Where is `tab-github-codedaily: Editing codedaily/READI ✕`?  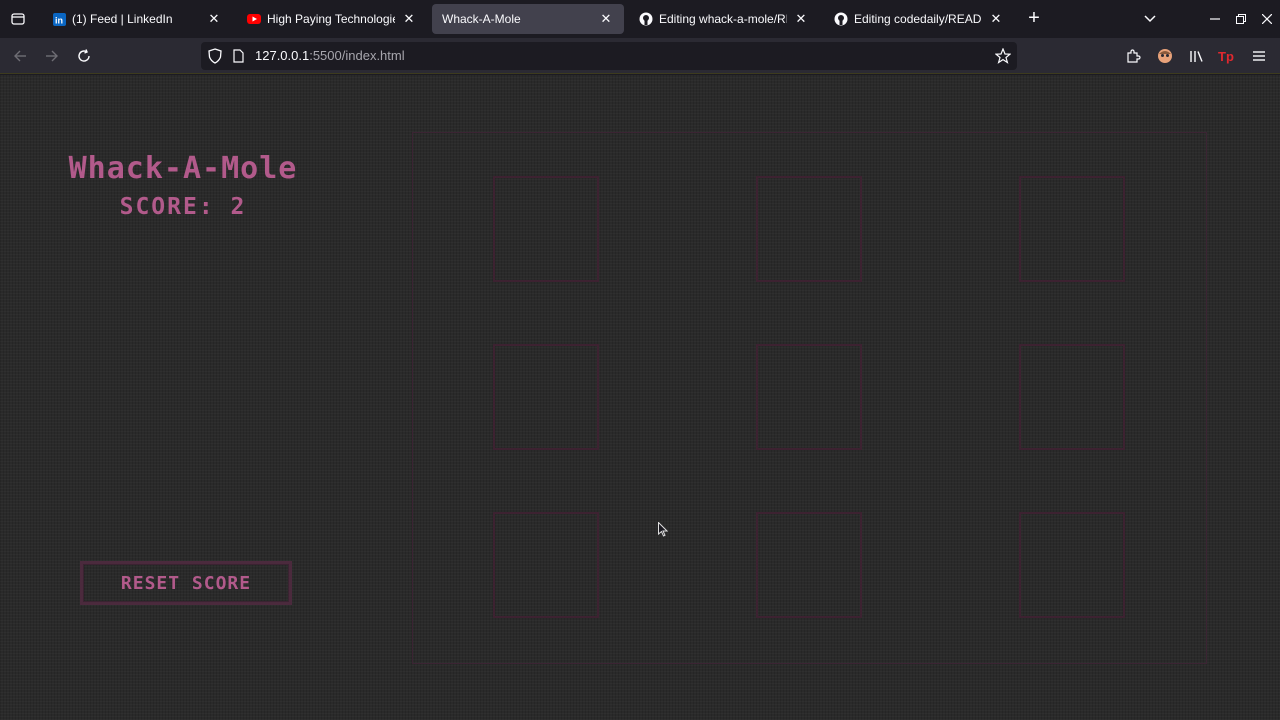 tab-github-codedaily: Editing codedaily/READI ✕ is located at coordinates (919, 19).